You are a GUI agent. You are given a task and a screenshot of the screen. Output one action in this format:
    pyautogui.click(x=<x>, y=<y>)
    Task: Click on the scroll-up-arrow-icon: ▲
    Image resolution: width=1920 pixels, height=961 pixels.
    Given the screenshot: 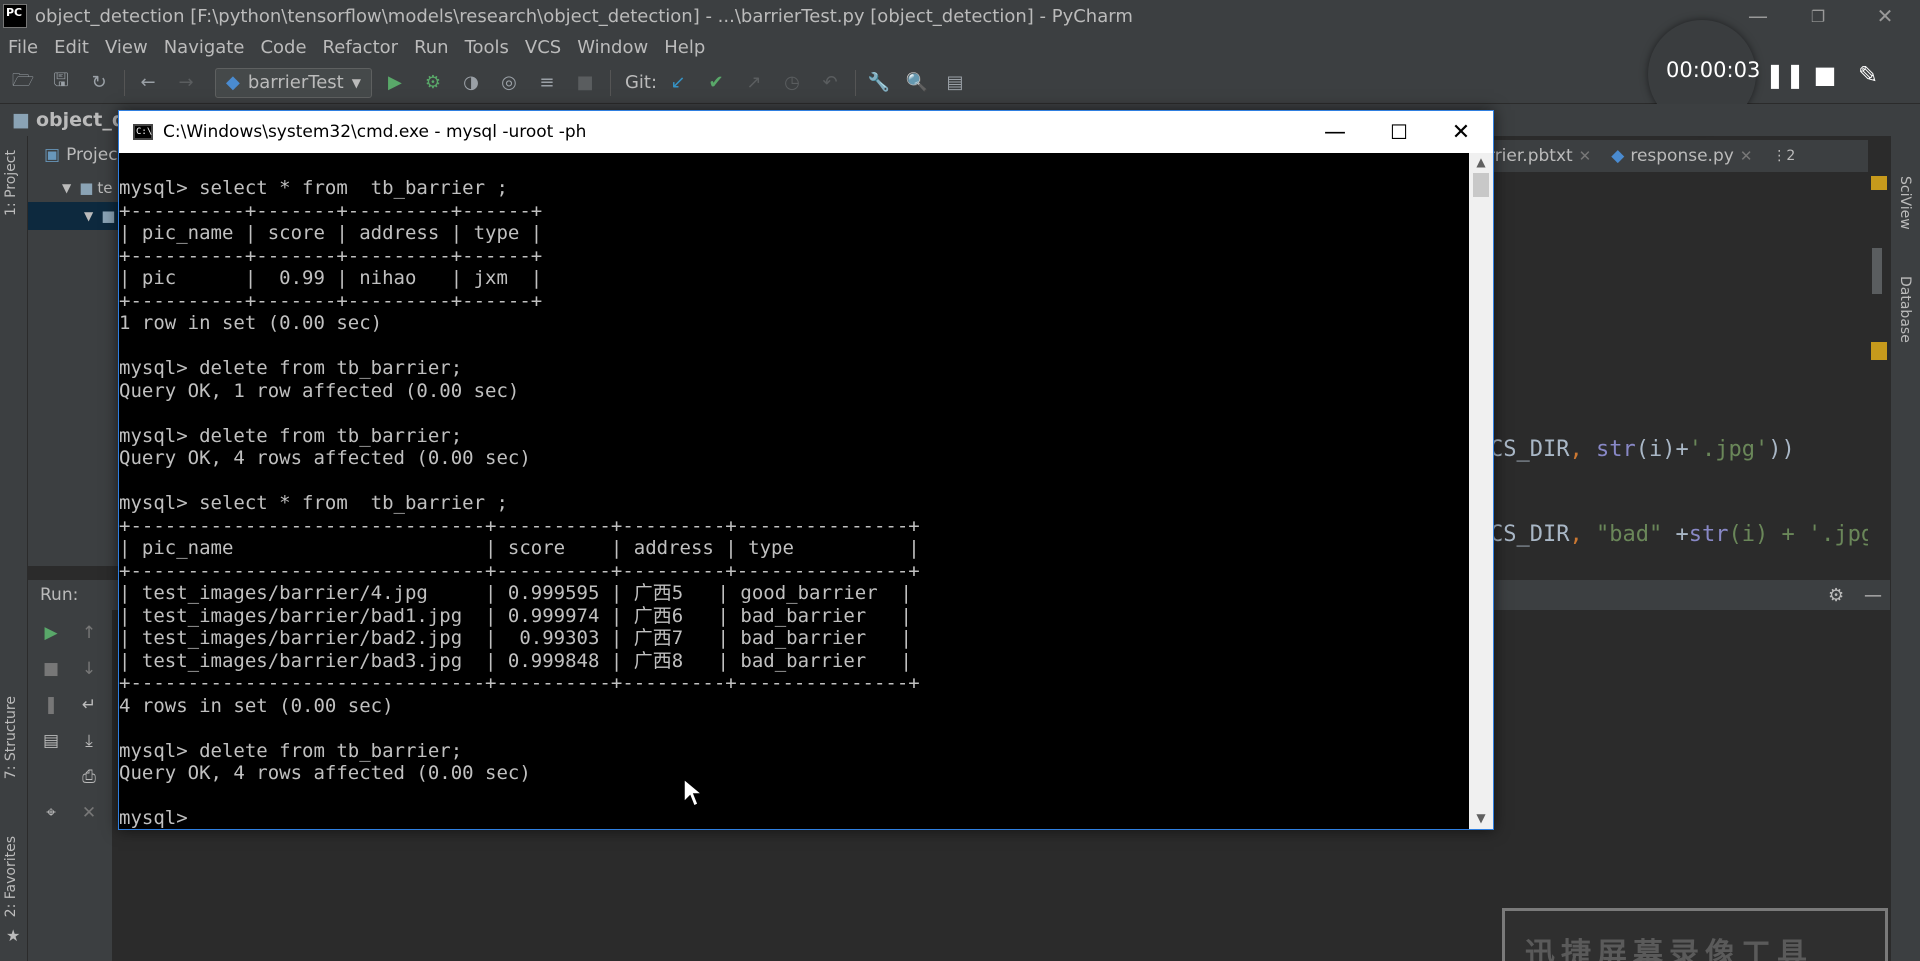 What is the action you would take?
    pyautogui.click(x=1481, y=162)
    